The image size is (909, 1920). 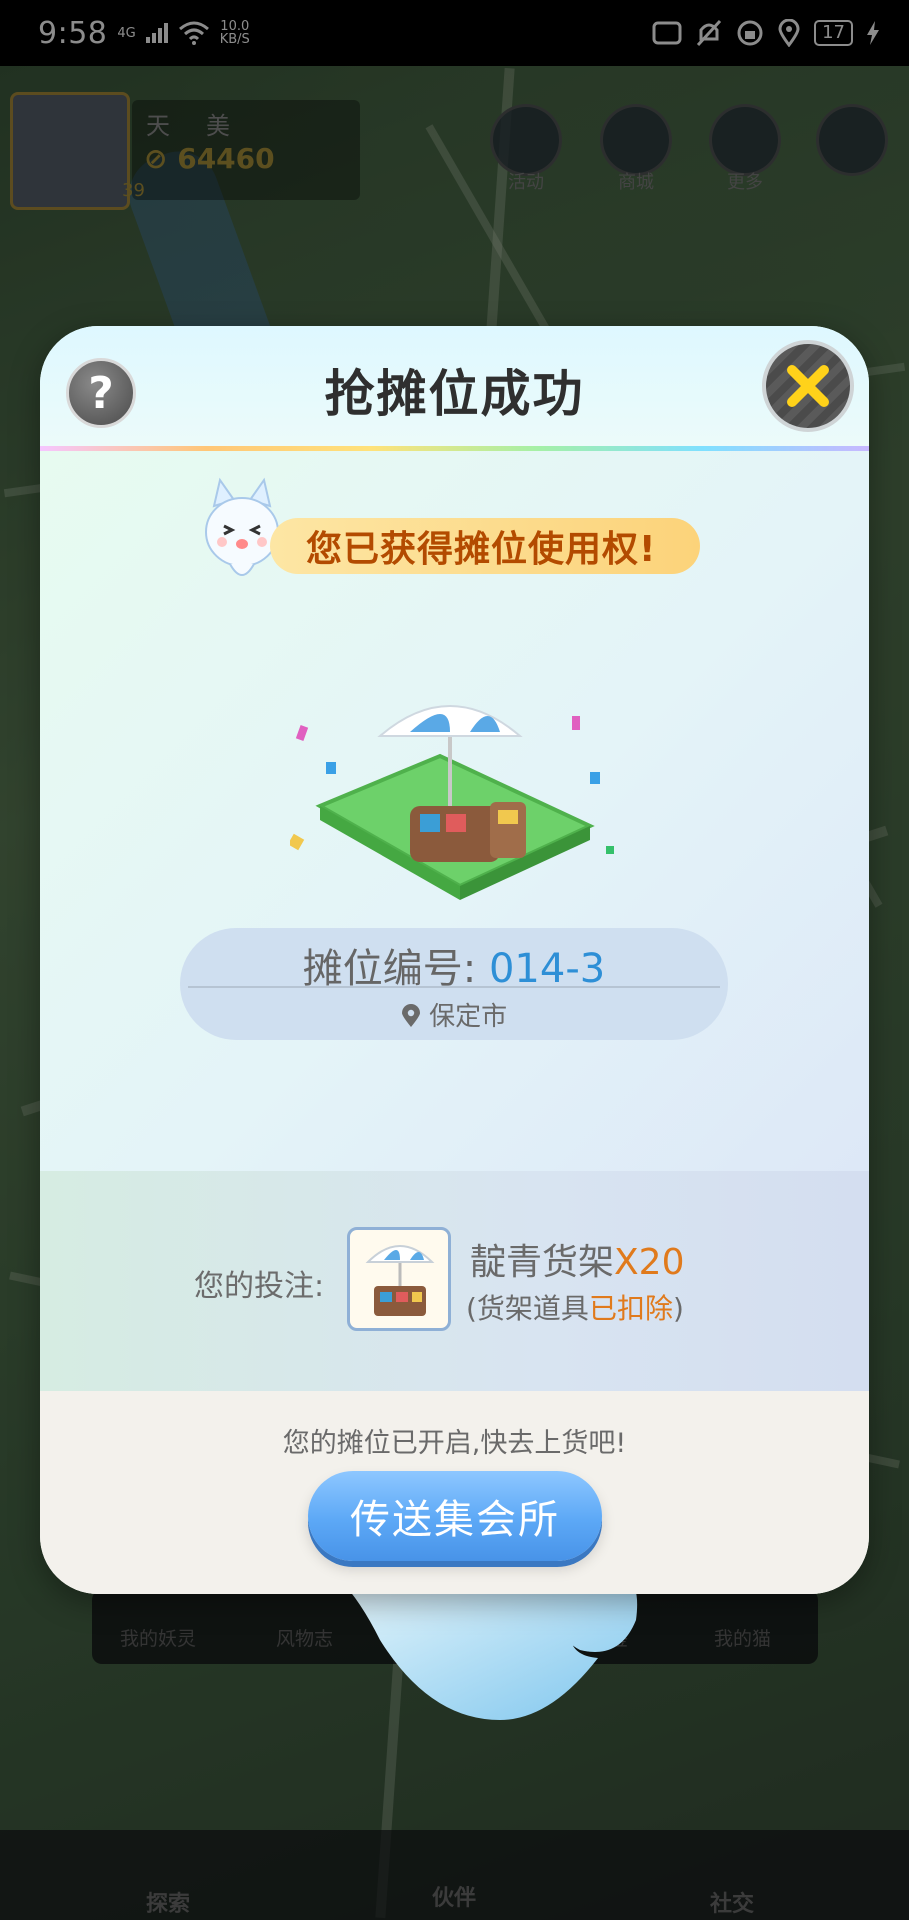 What do you see at coordinates (489, 1650) in the screenshot?
I see `dialog-tail` at bounding box center [489, 1650].